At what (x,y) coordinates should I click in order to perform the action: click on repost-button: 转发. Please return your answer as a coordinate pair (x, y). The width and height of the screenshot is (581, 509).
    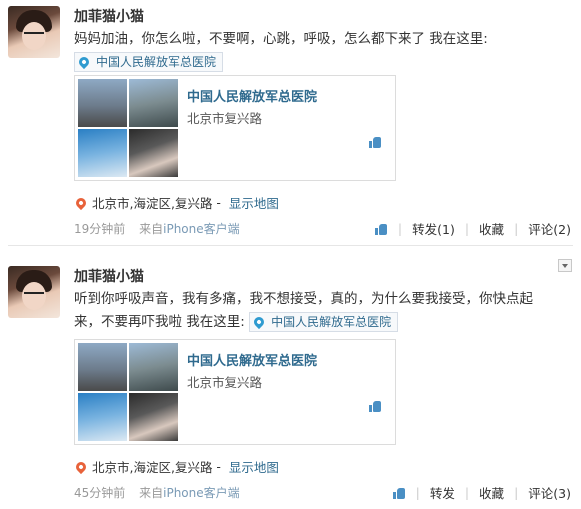
    Looking at the image, I should click on (442, 492).